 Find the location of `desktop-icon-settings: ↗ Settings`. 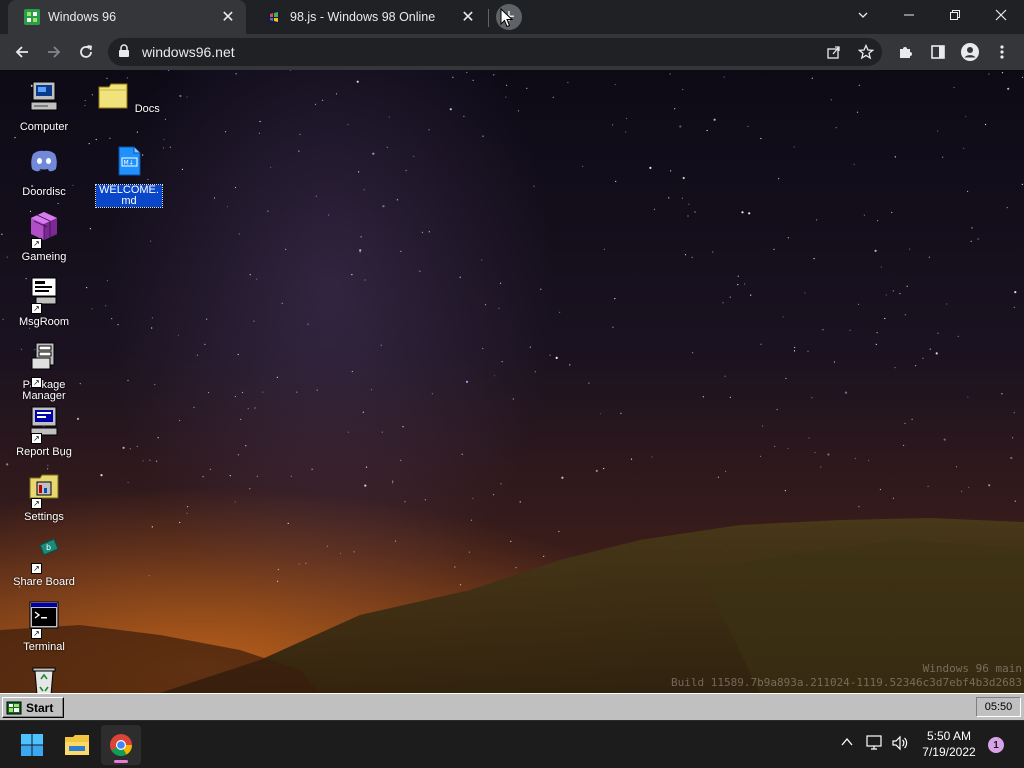

desktop-icon-settings: ↗ Settings is located at coordinates (44, 497).